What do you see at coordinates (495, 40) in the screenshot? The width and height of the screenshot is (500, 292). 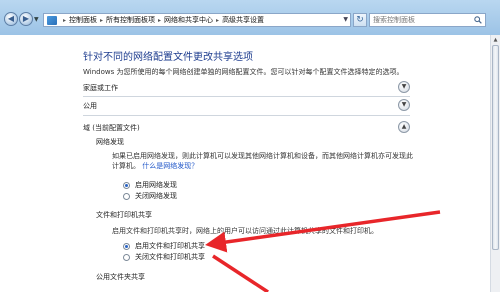 I see `scroll-up-icon: ▲` at bounding box center [495, 40].